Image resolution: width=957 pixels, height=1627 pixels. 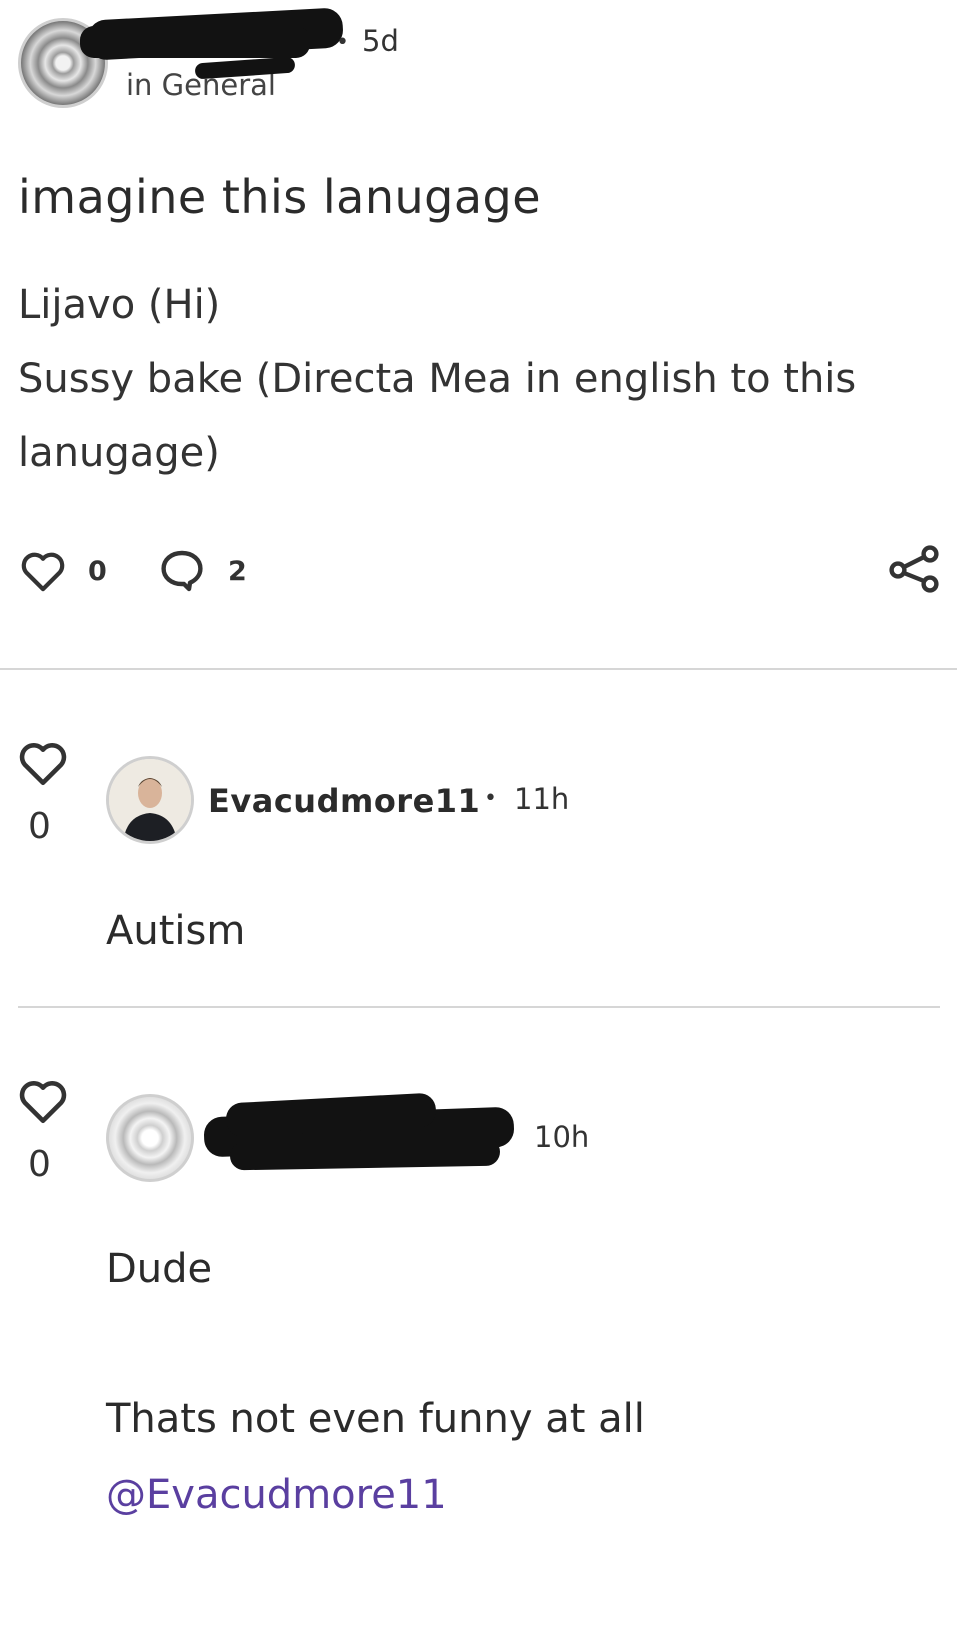 I want to click on comment-divider, so click(x=479, y=1007).